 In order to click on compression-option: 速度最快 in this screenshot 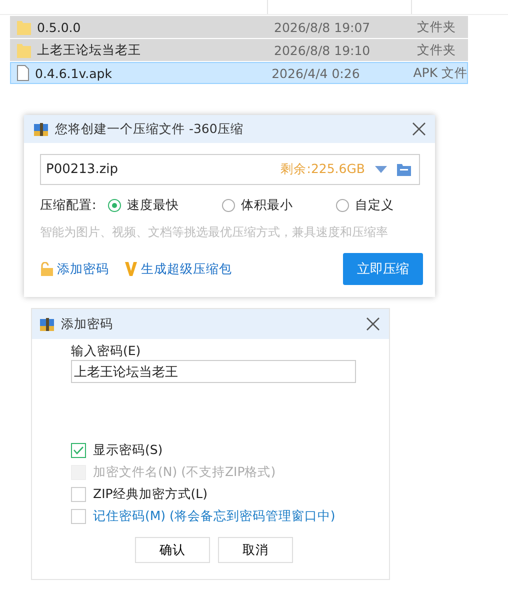, I will do `click(165, 205)`.